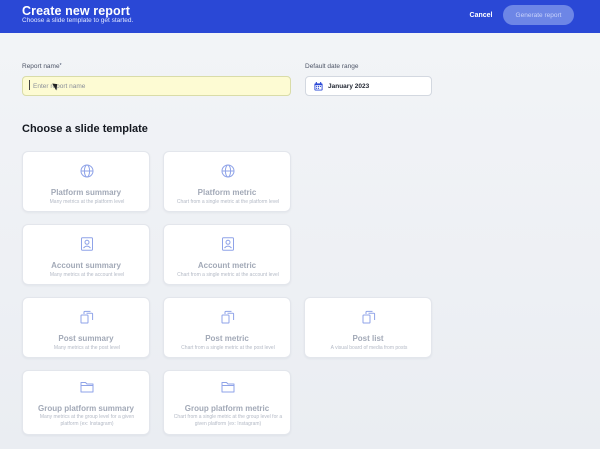 This screenshot has height=449, width=600. Describe the element at coordinates (349, 86) in the screenshot. I see `date-range-value: January 2023` at that location.